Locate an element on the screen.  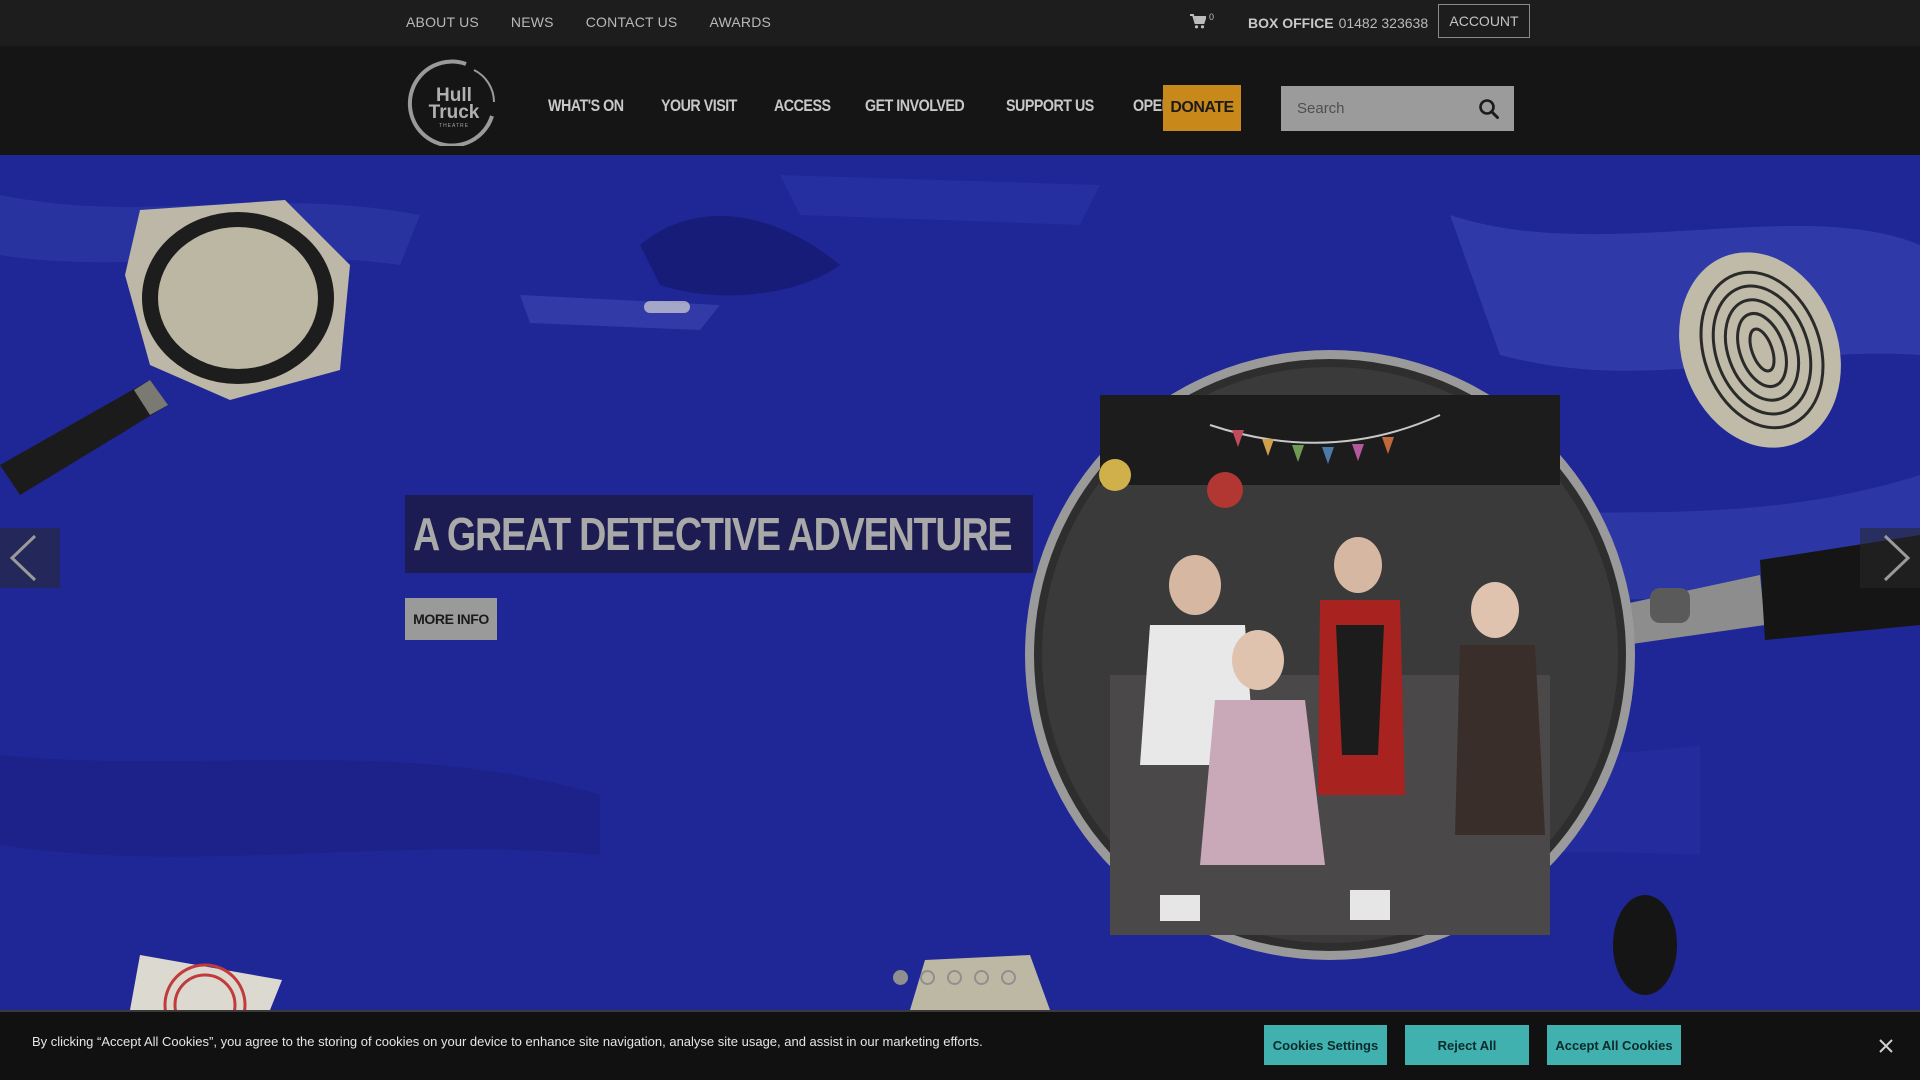
hero-title-box: A GREAT DETECTIVE ADVENTURE is located at coordinates (719, 534).